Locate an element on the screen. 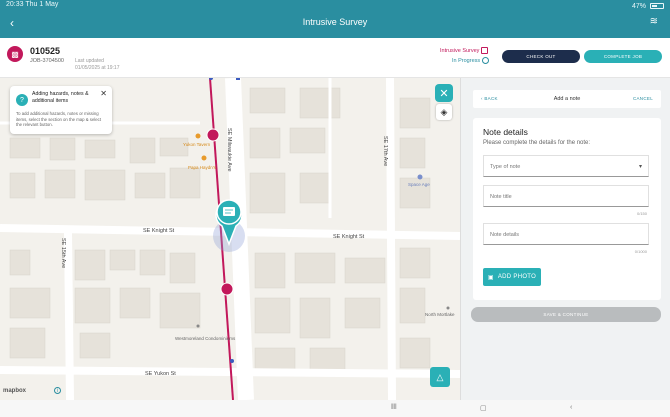  check-out-button: CHECK OUT is located at coordinates (541, 56).